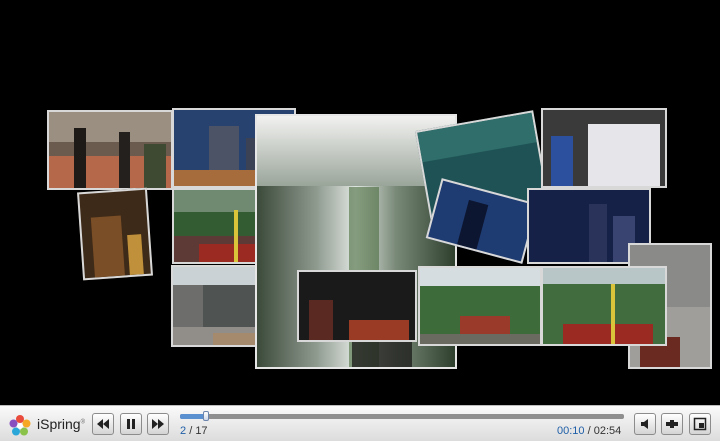 The image size is (720, 441). What do you see at coordinates (360, 423) in the screenshot?
I see `player-controls: iSpring® 2 / 17 00:10 / 02:54` at bounding box center [360, 423].